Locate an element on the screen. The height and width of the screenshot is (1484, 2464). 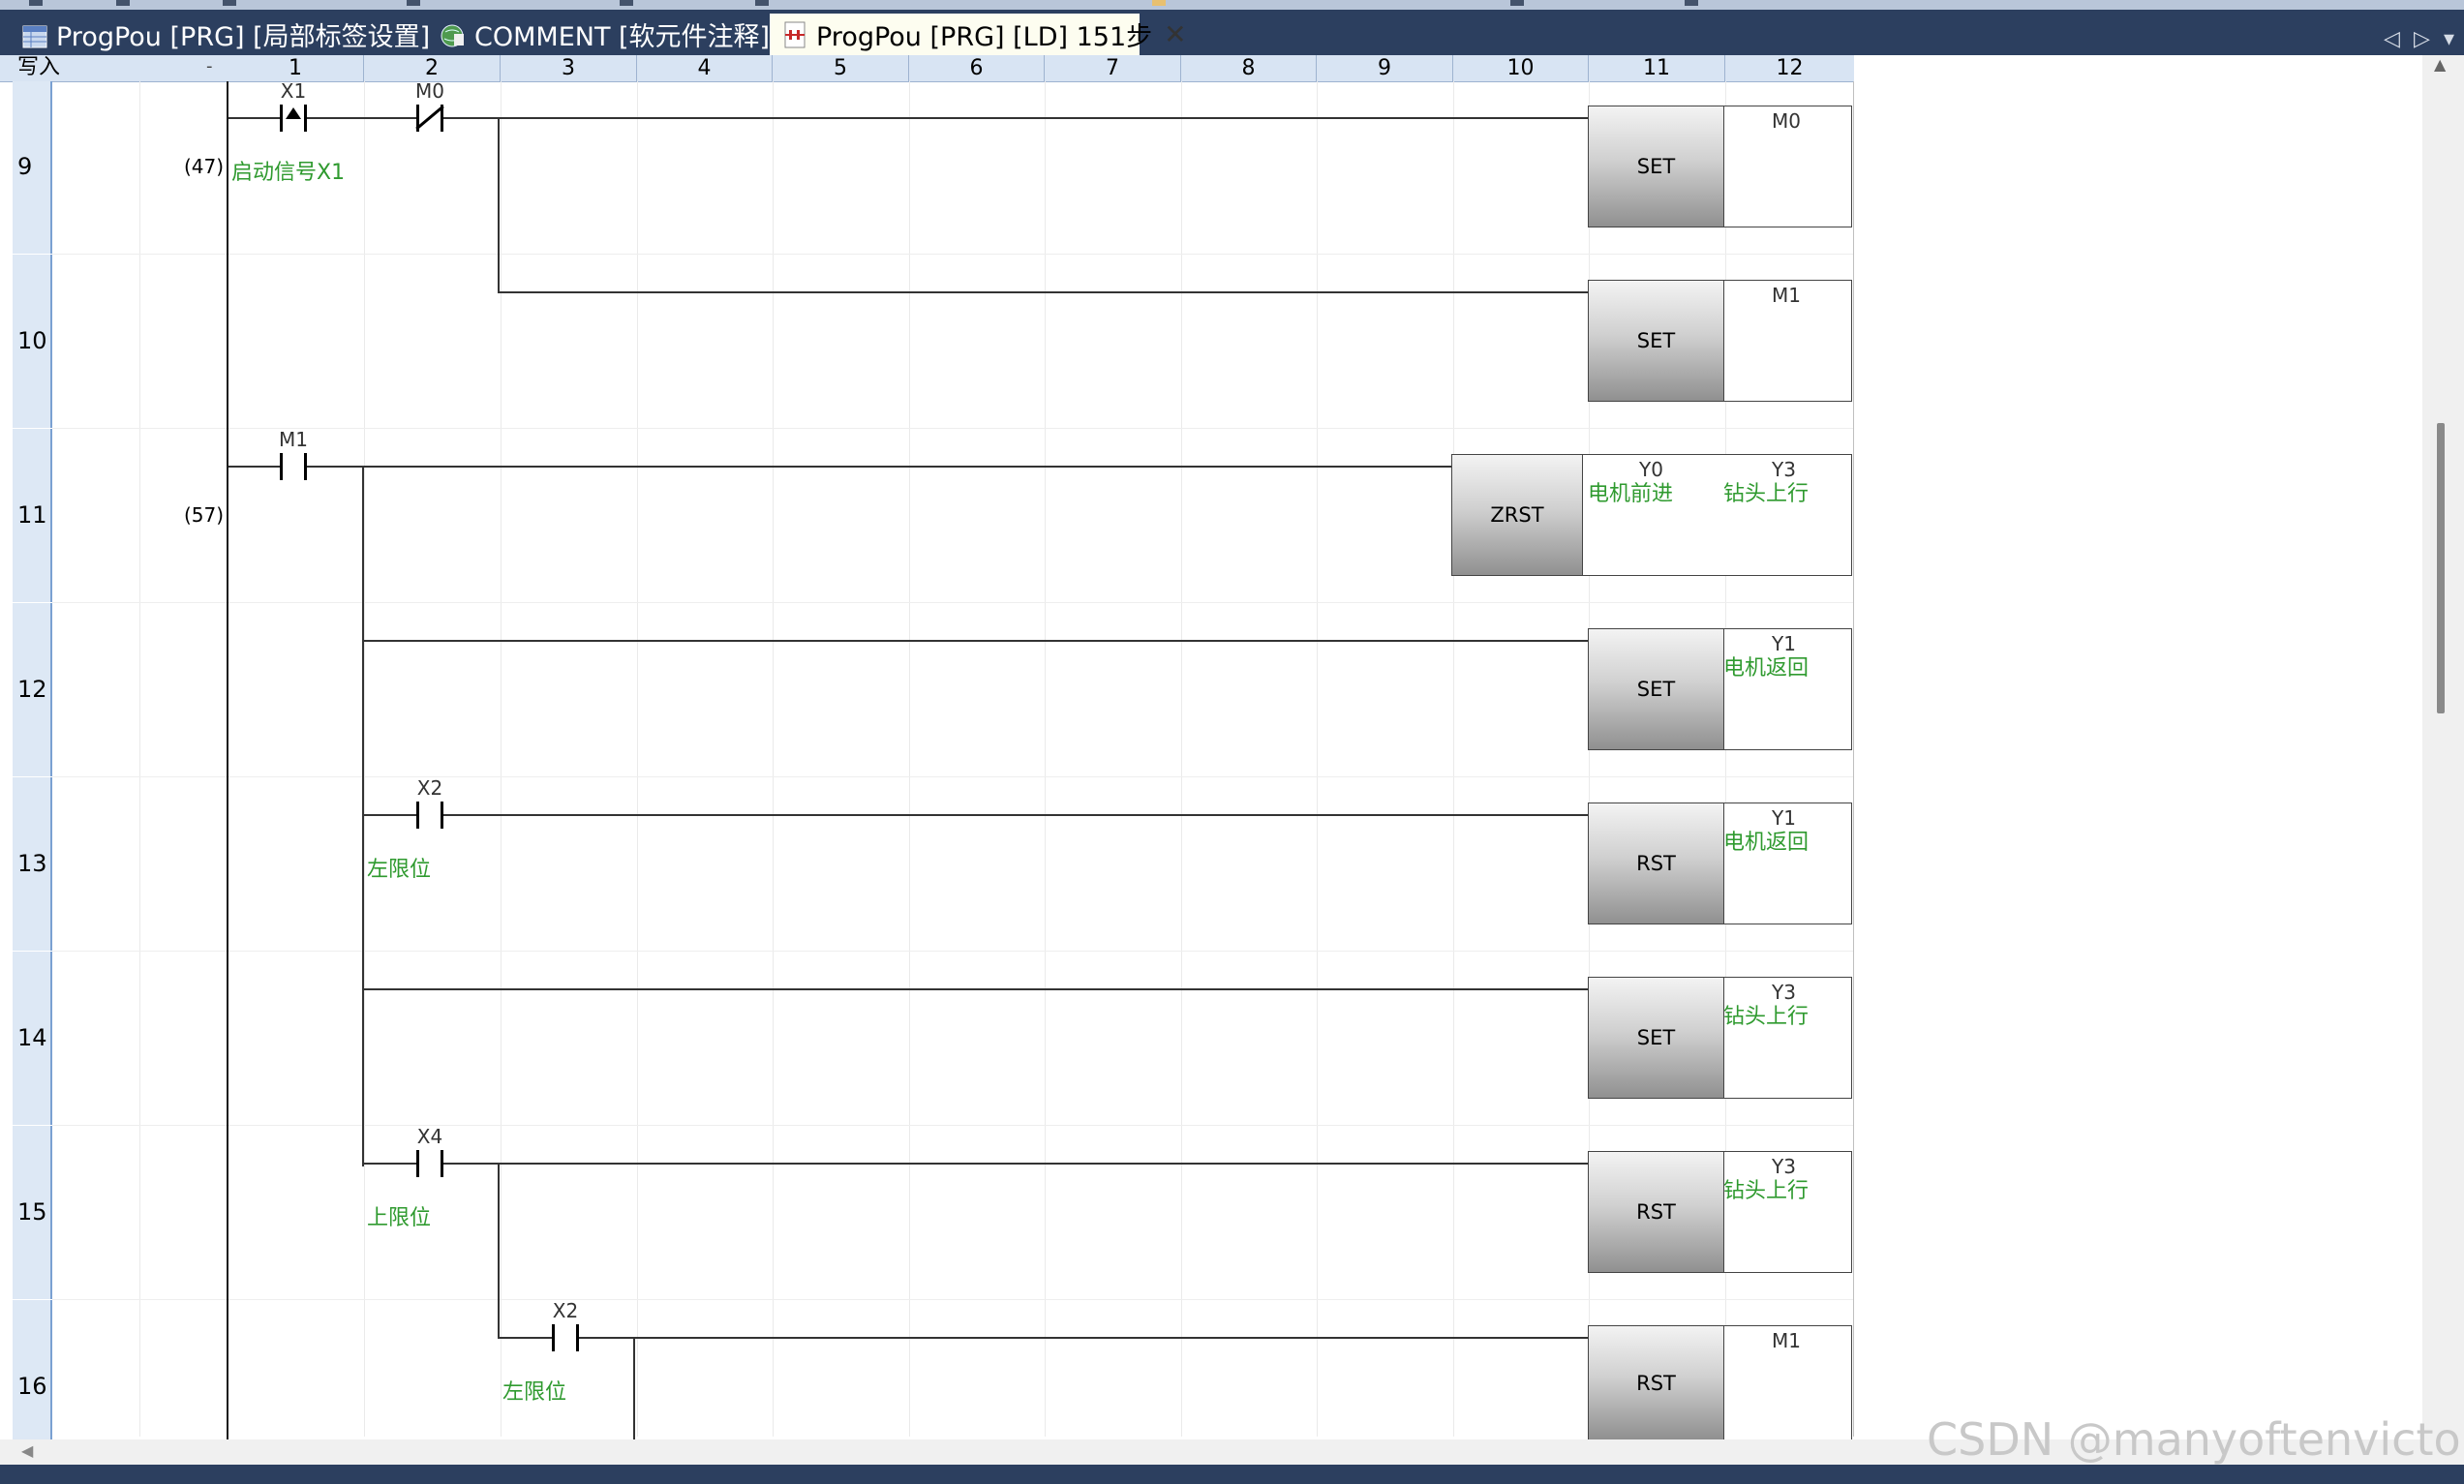
instruction-comment: 电机返回 is located at coordinates (1766, 843).